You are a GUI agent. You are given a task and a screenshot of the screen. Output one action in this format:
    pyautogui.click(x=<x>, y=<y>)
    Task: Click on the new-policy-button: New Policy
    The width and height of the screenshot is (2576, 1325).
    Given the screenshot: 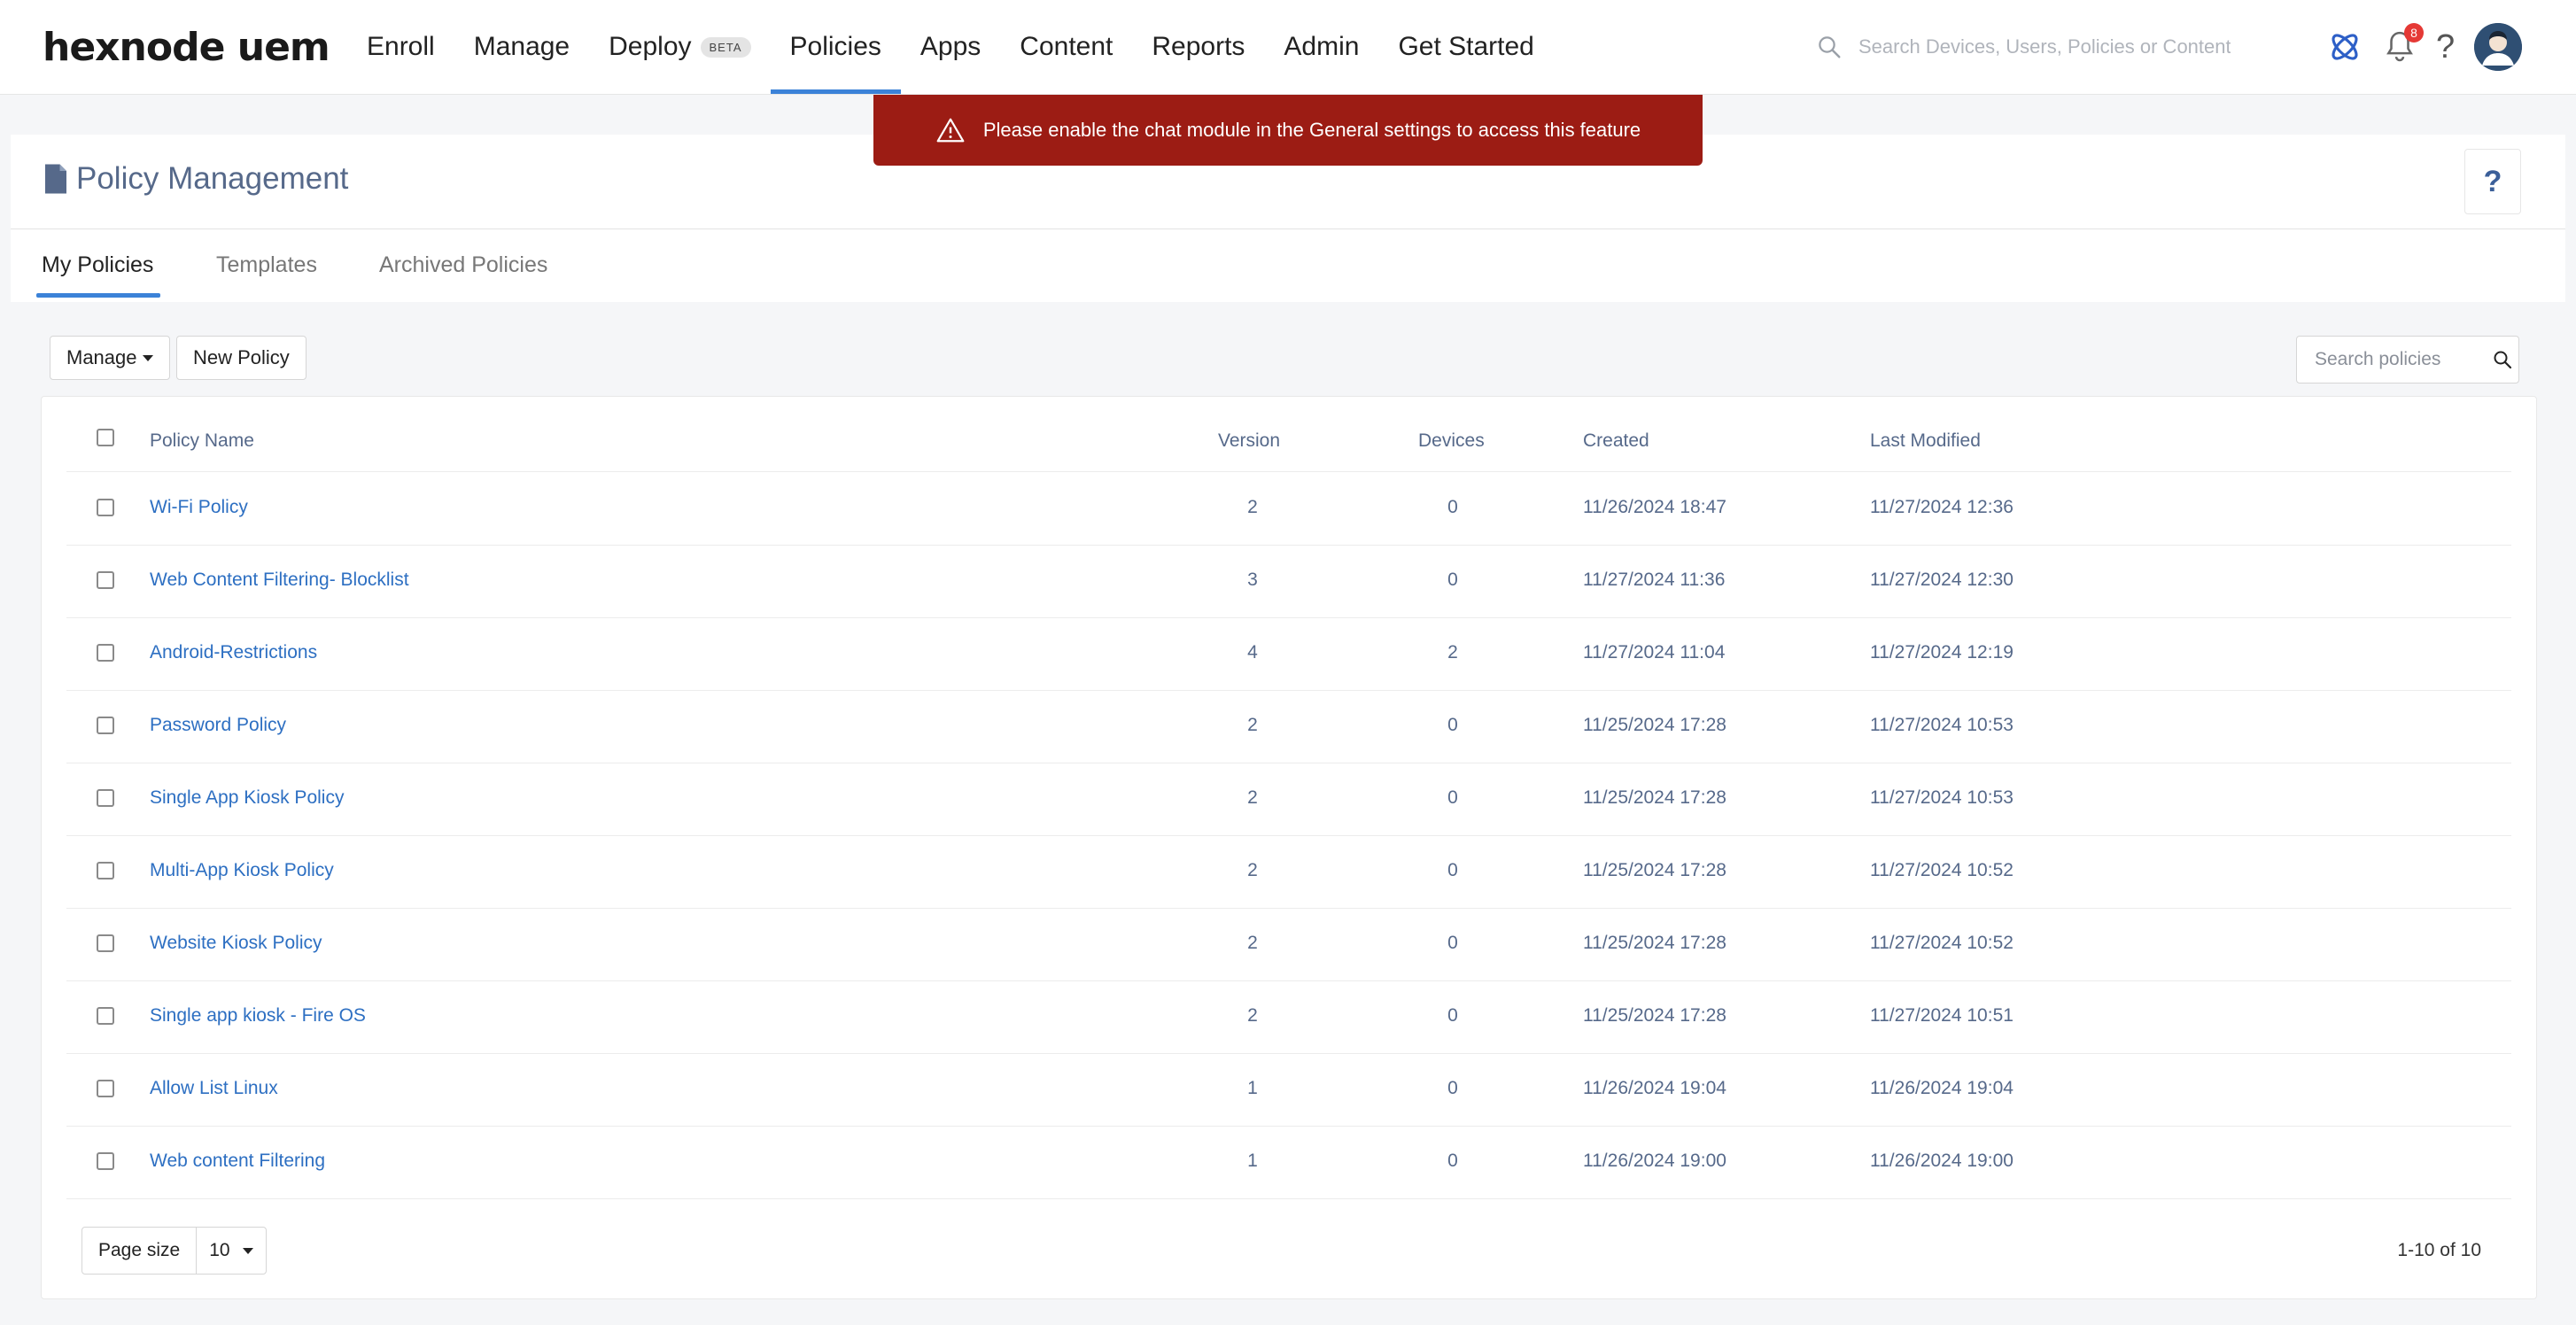 What is the action you would take?
    pyautogui.click(x=241, y=358)
    